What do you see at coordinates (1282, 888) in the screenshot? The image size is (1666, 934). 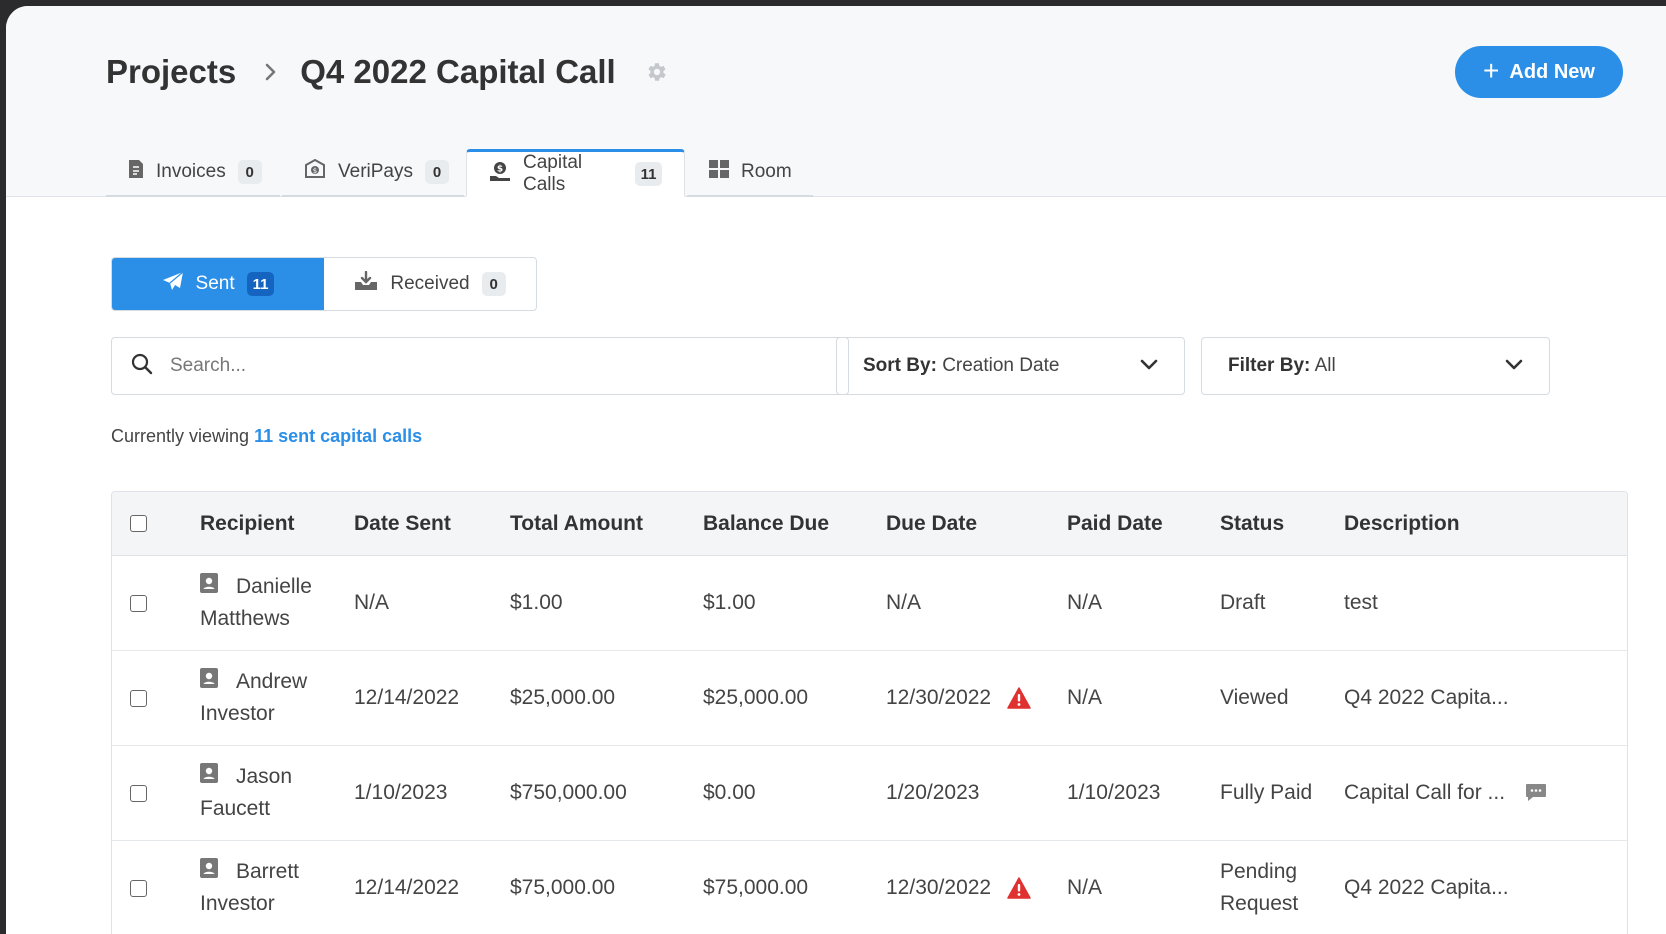 I see `status-cell: Pending Request` at bounding box center [1282, 888].